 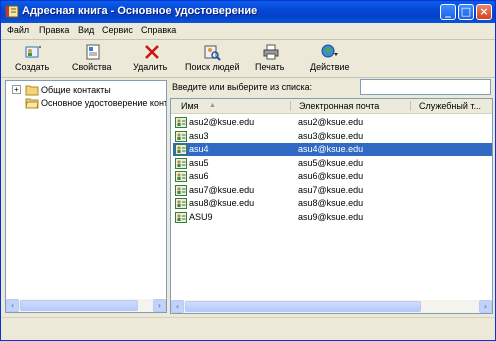 I want to click on minimize-icon: _, so click(x=448, y=11).